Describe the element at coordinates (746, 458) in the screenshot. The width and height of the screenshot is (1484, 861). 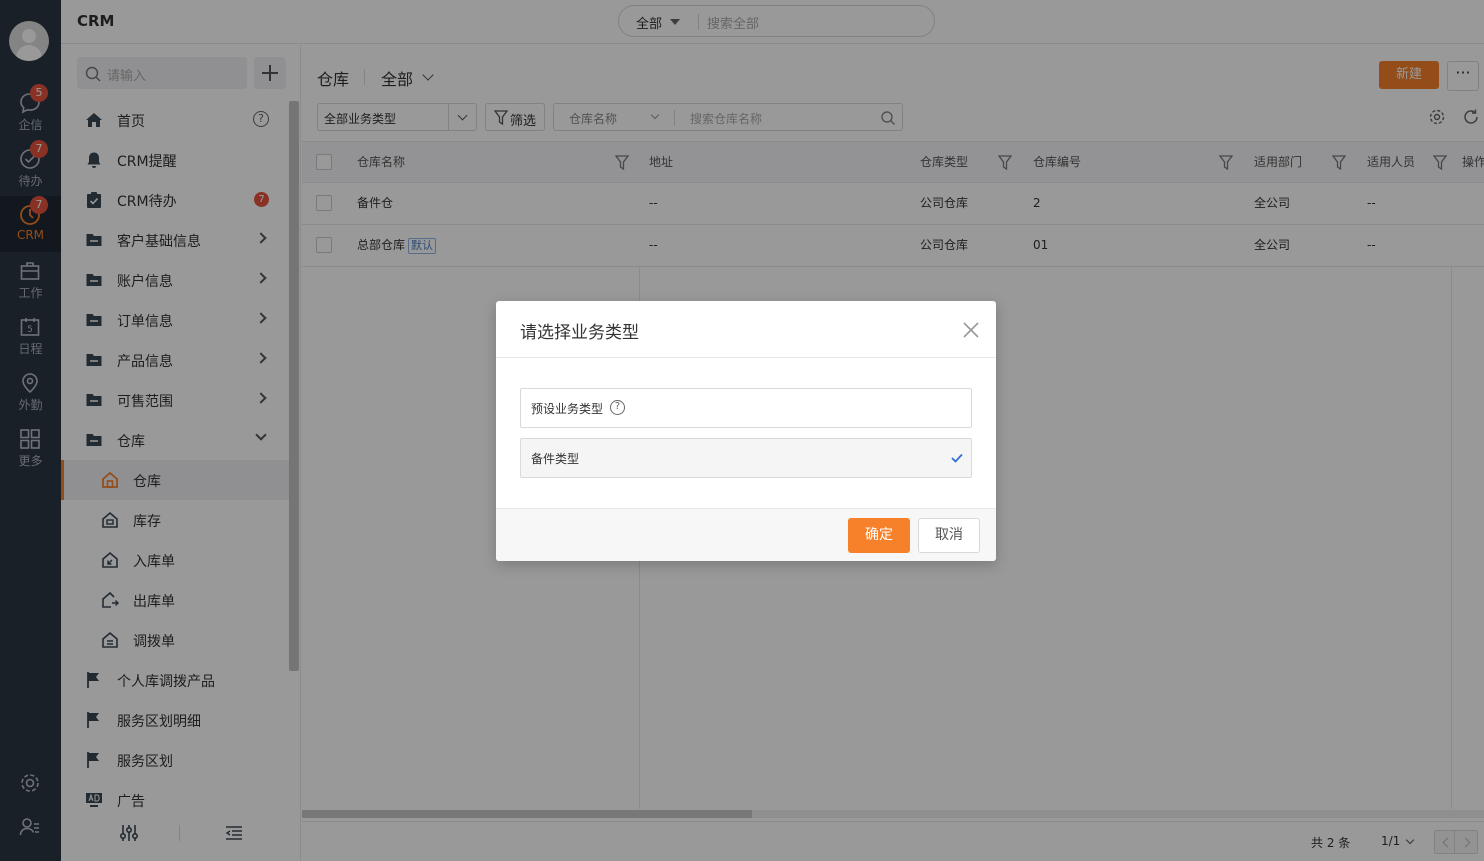
I see `option-spare-parts-type: 备件类型` at that location.